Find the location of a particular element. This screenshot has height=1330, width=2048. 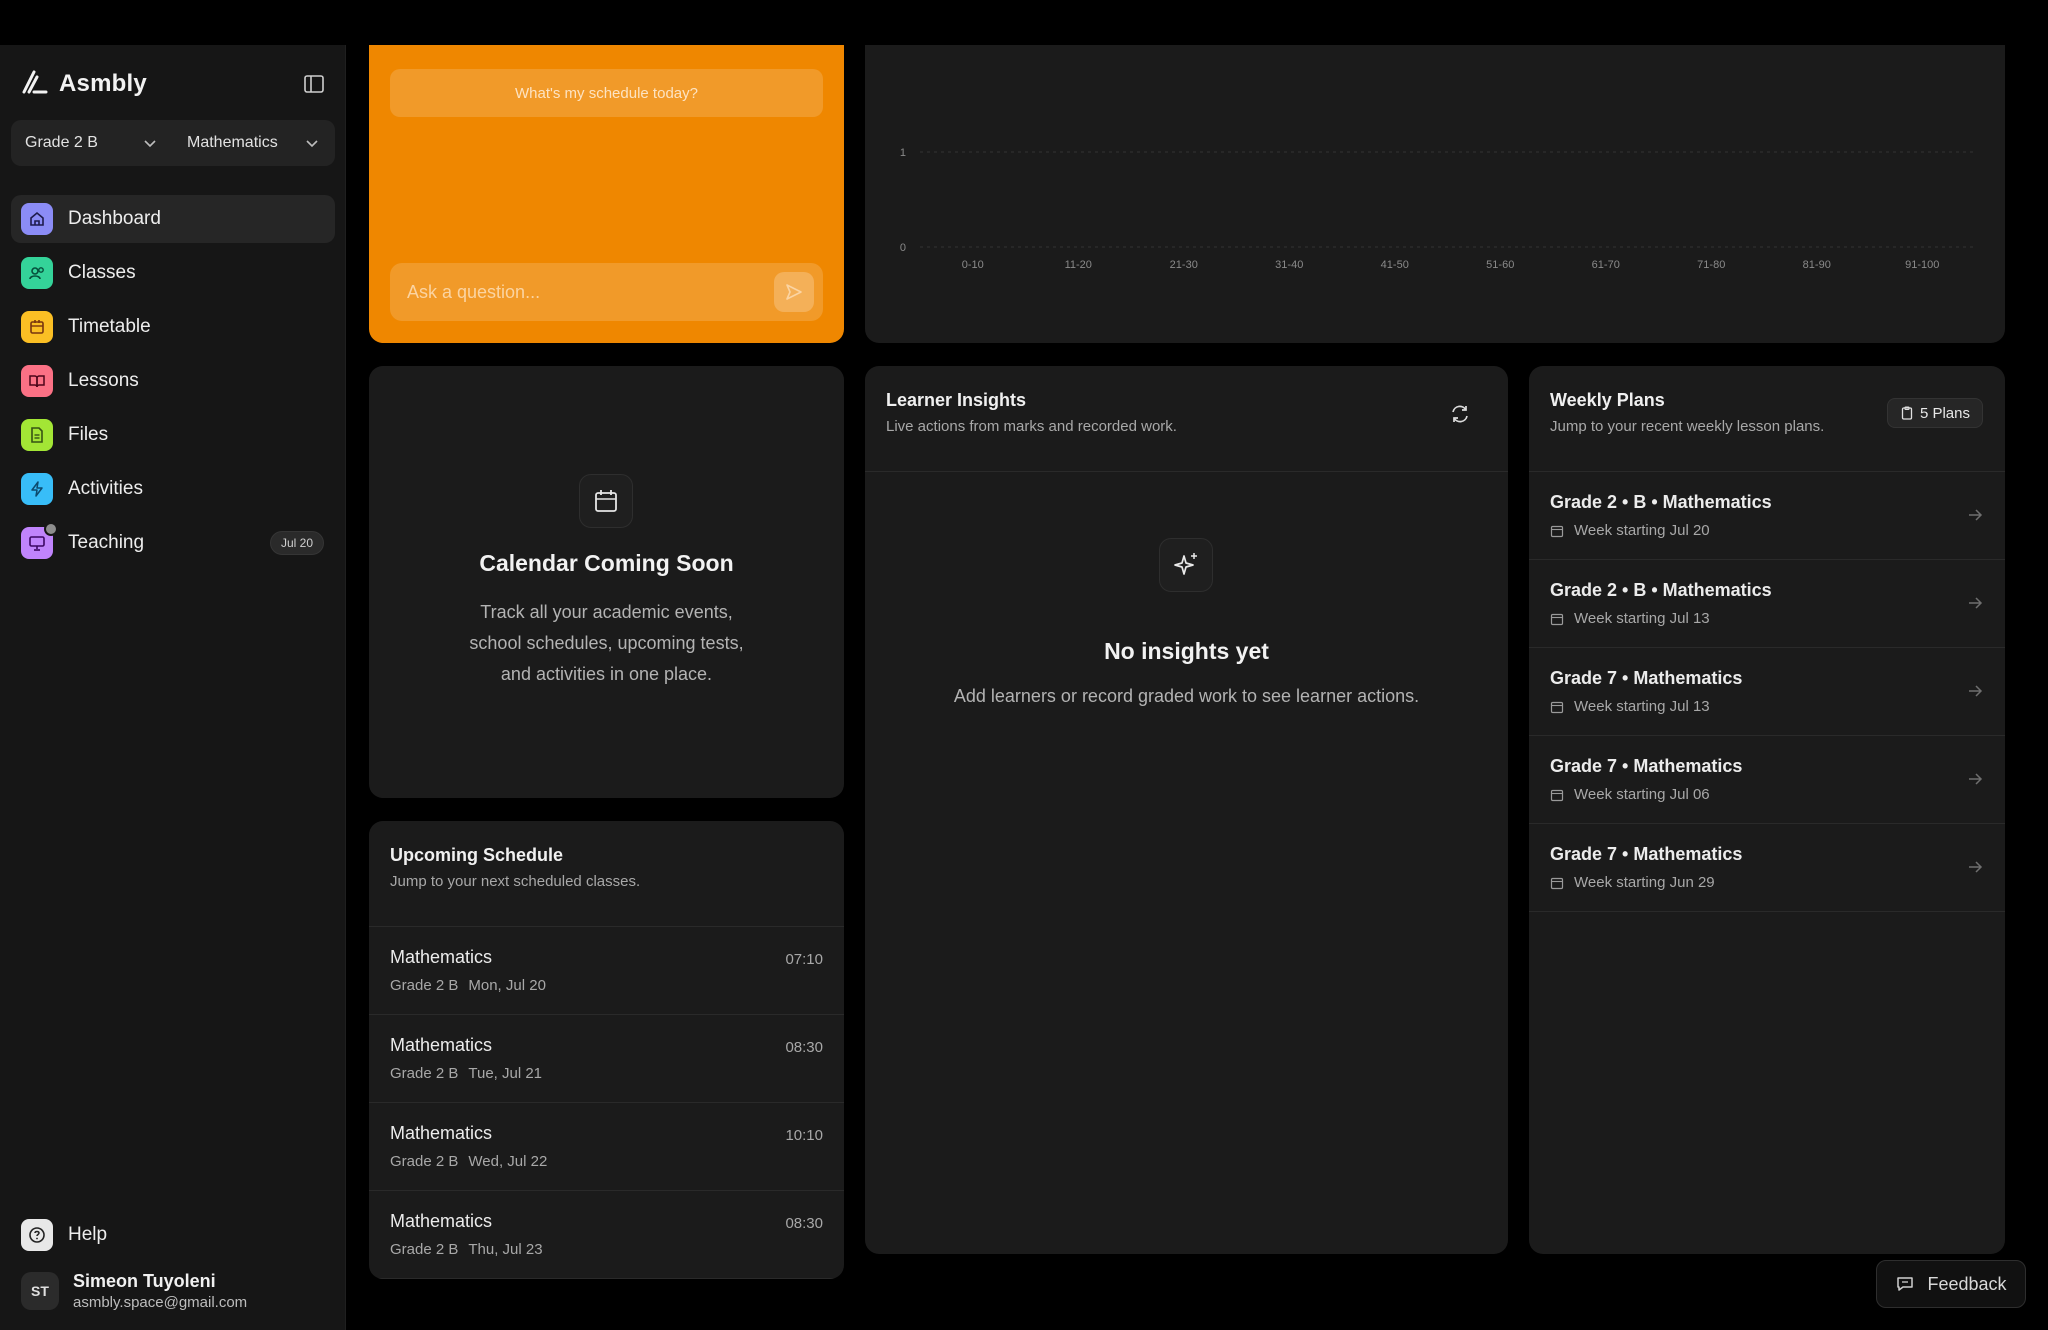

nav-item-teaching: Teaching Jul 20 is located at coordinates (173, 543).